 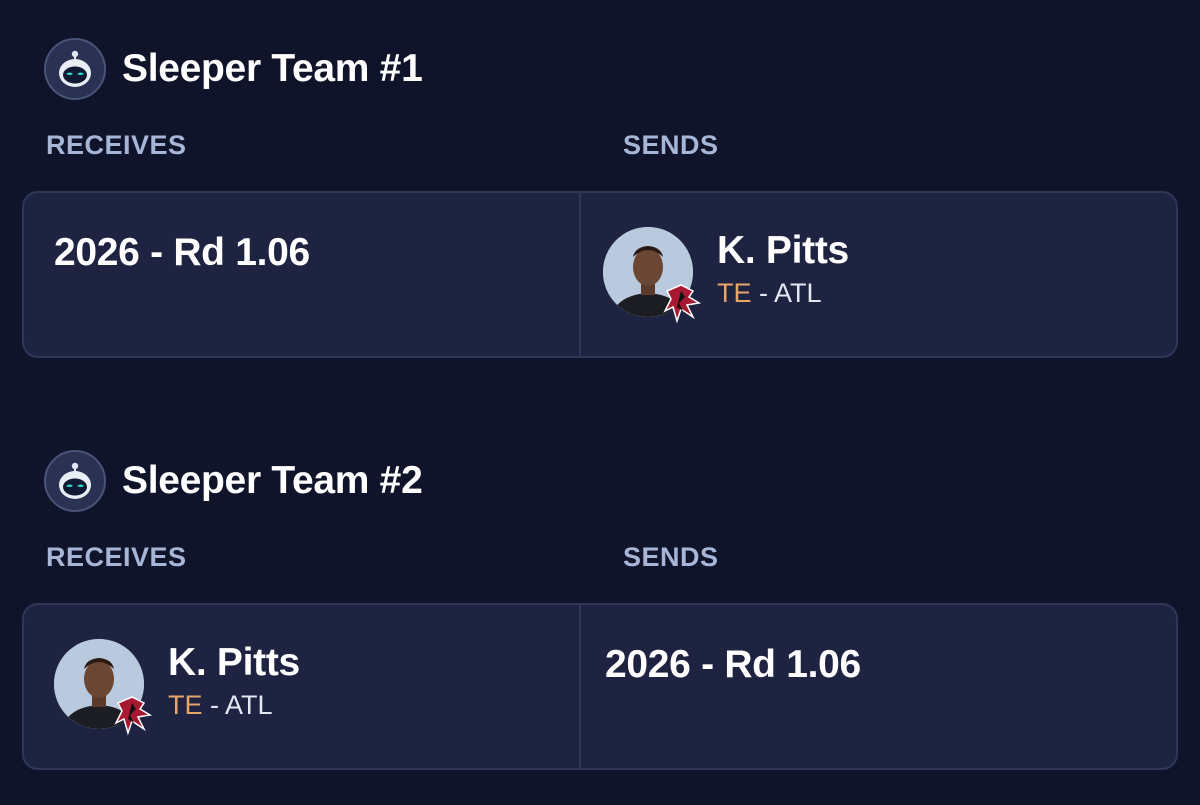 What do you see at coordinates (272, 68) in the screenshot?
I see `team-name: Sleeper Team #1` at bounding box center [272, 68].